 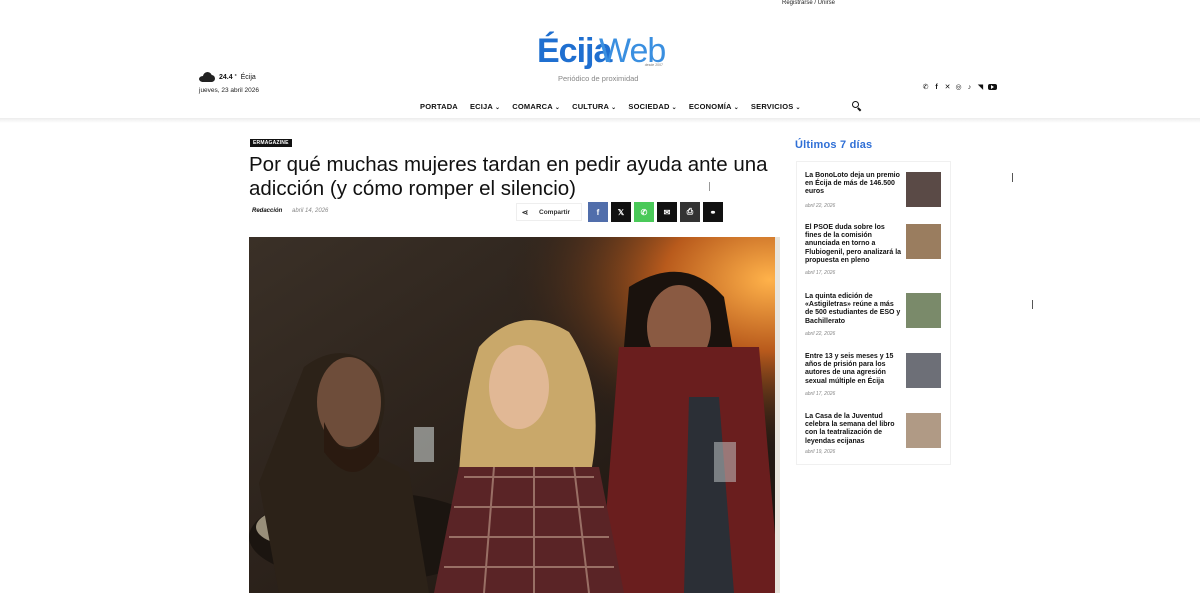 I want to click on whatsapp-share-button: ✆, so click(x=644, y=212).